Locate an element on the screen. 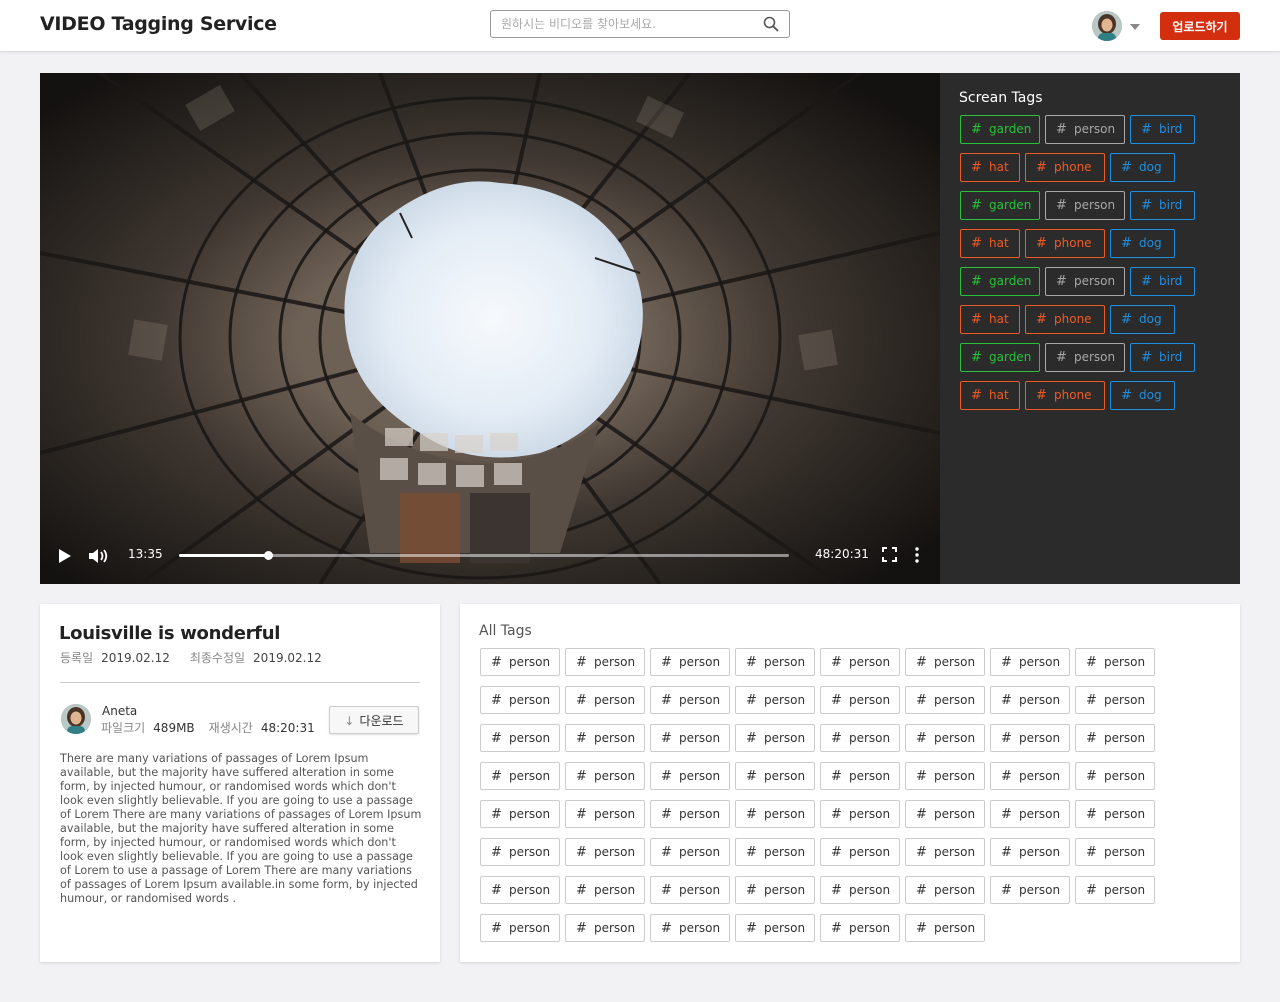 This screenshot has height=1002, width=1280. play-icon is located at coordinates (65, 556).